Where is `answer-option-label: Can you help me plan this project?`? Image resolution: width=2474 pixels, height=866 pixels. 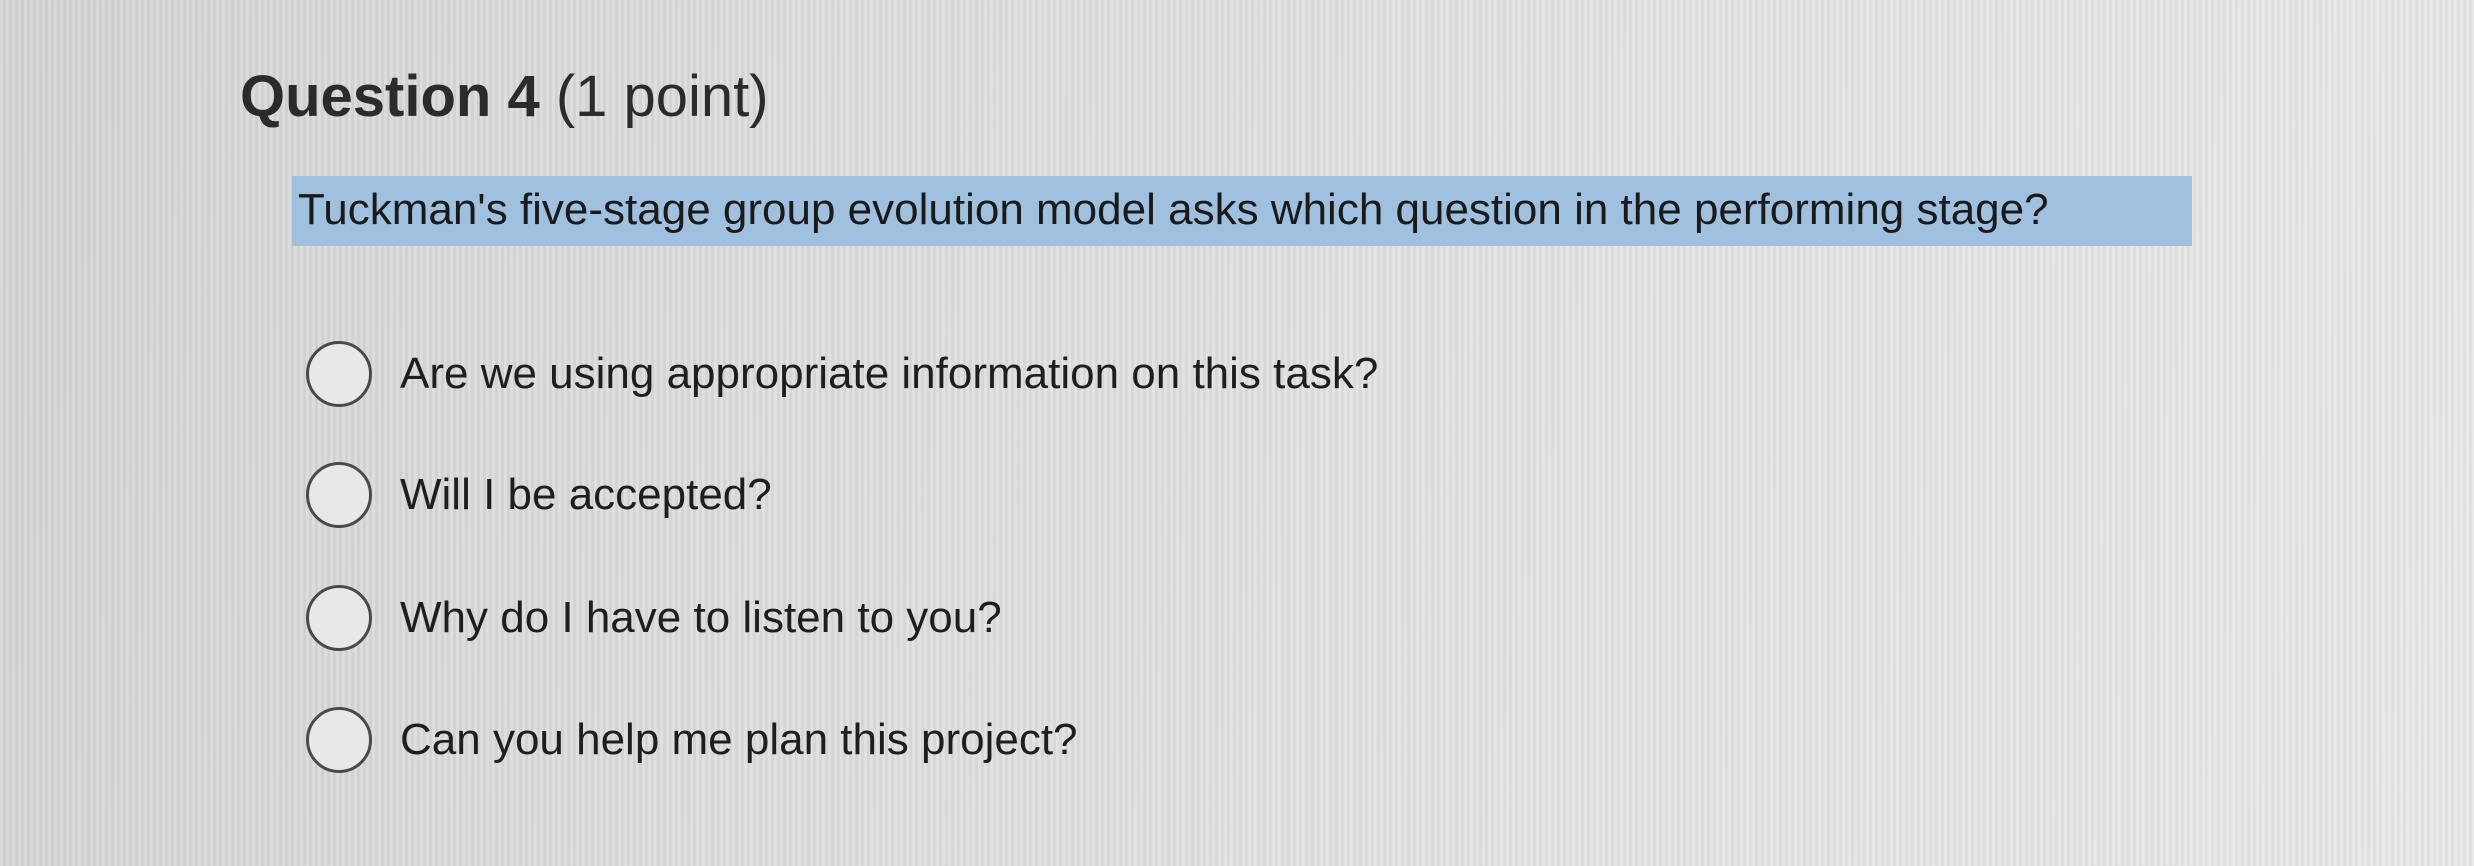
answer-option-label: Can you help me plan this project? is located at coordinates (739, 740).